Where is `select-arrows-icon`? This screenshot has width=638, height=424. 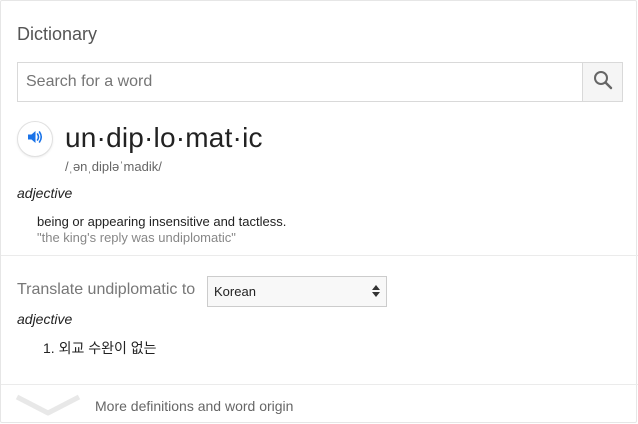 select-arrows-icon is located at coordinates (376, 291).